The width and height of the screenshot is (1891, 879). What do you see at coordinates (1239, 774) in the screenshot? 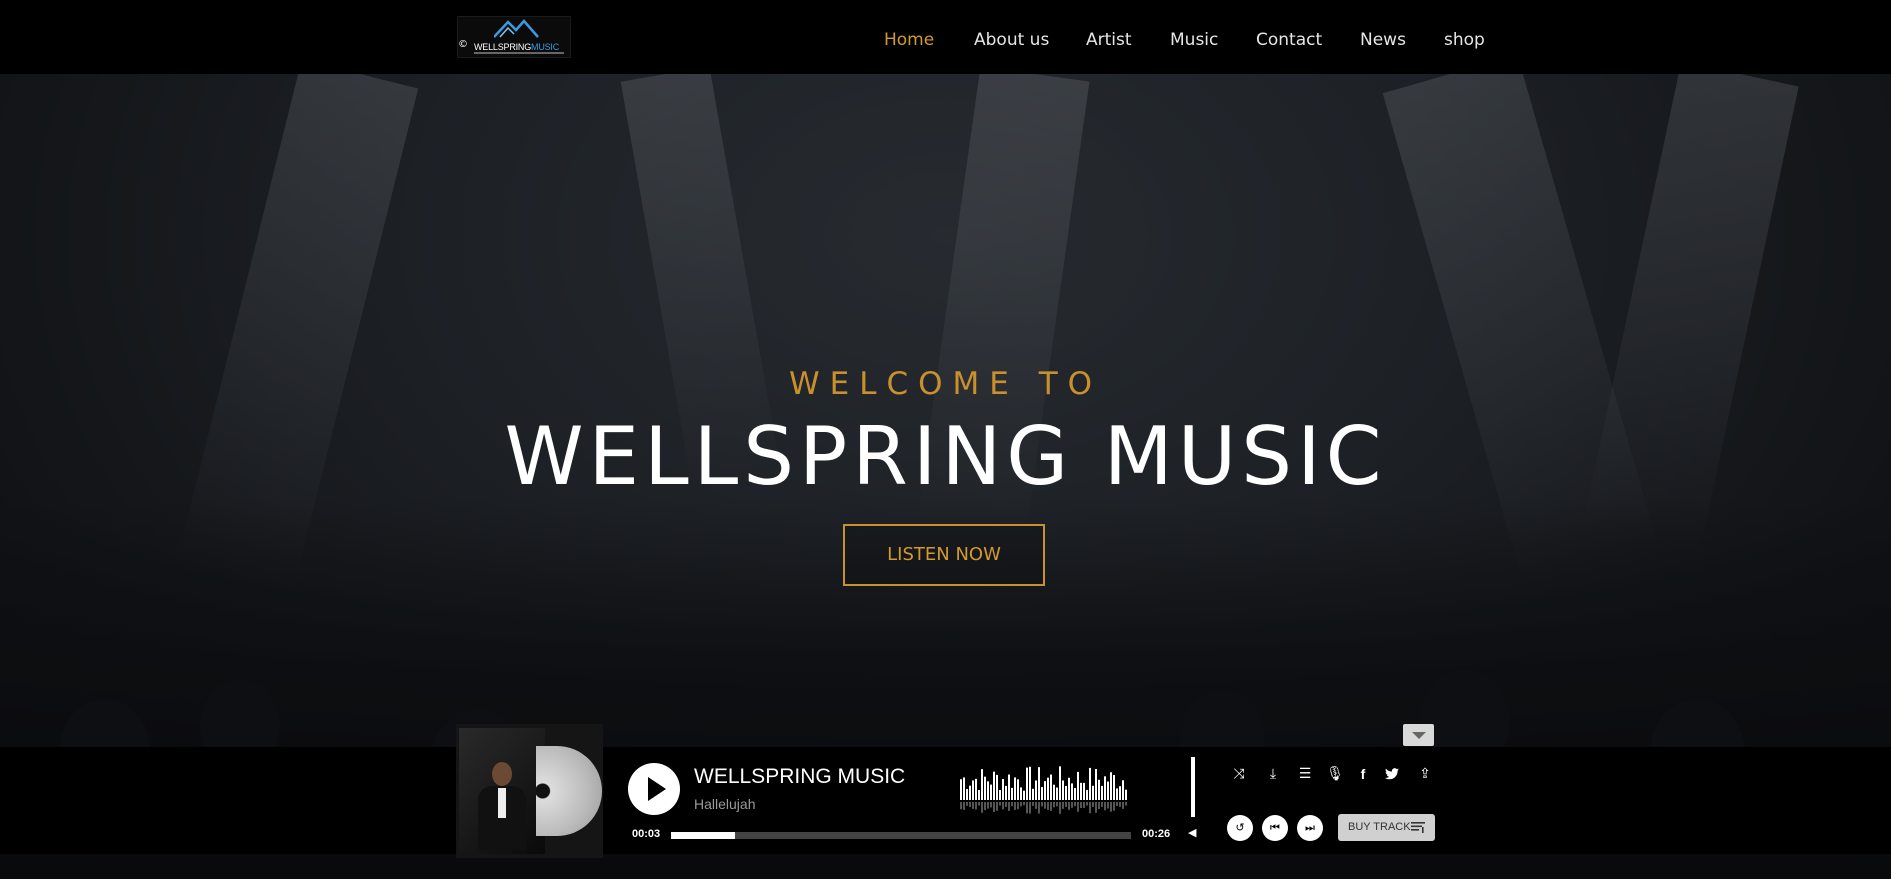
I see `shuffle-icon: ⤨` at bounding box center [1239, 774].